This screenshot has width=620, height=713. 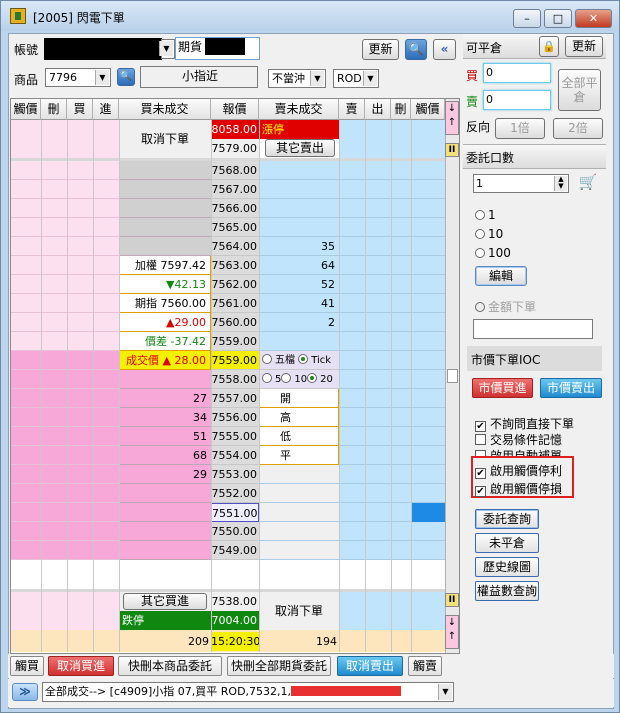 I want to click on lower-cancel-order: 取消下單, so click(x=299, y=611).